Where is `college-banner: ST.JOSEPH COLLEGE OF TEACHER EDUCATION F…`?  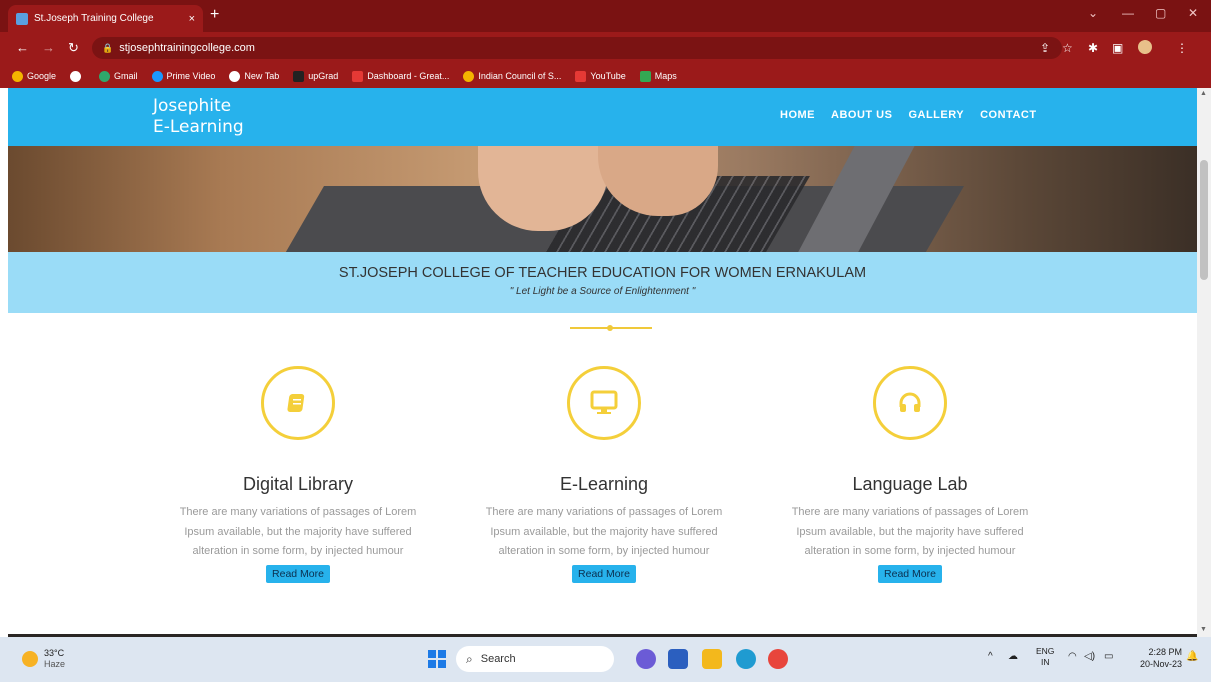 college-banner: ST.JOSEPH COLLEGE OF TEACHER EDUCATION F… is located at coordinates (602, 282).